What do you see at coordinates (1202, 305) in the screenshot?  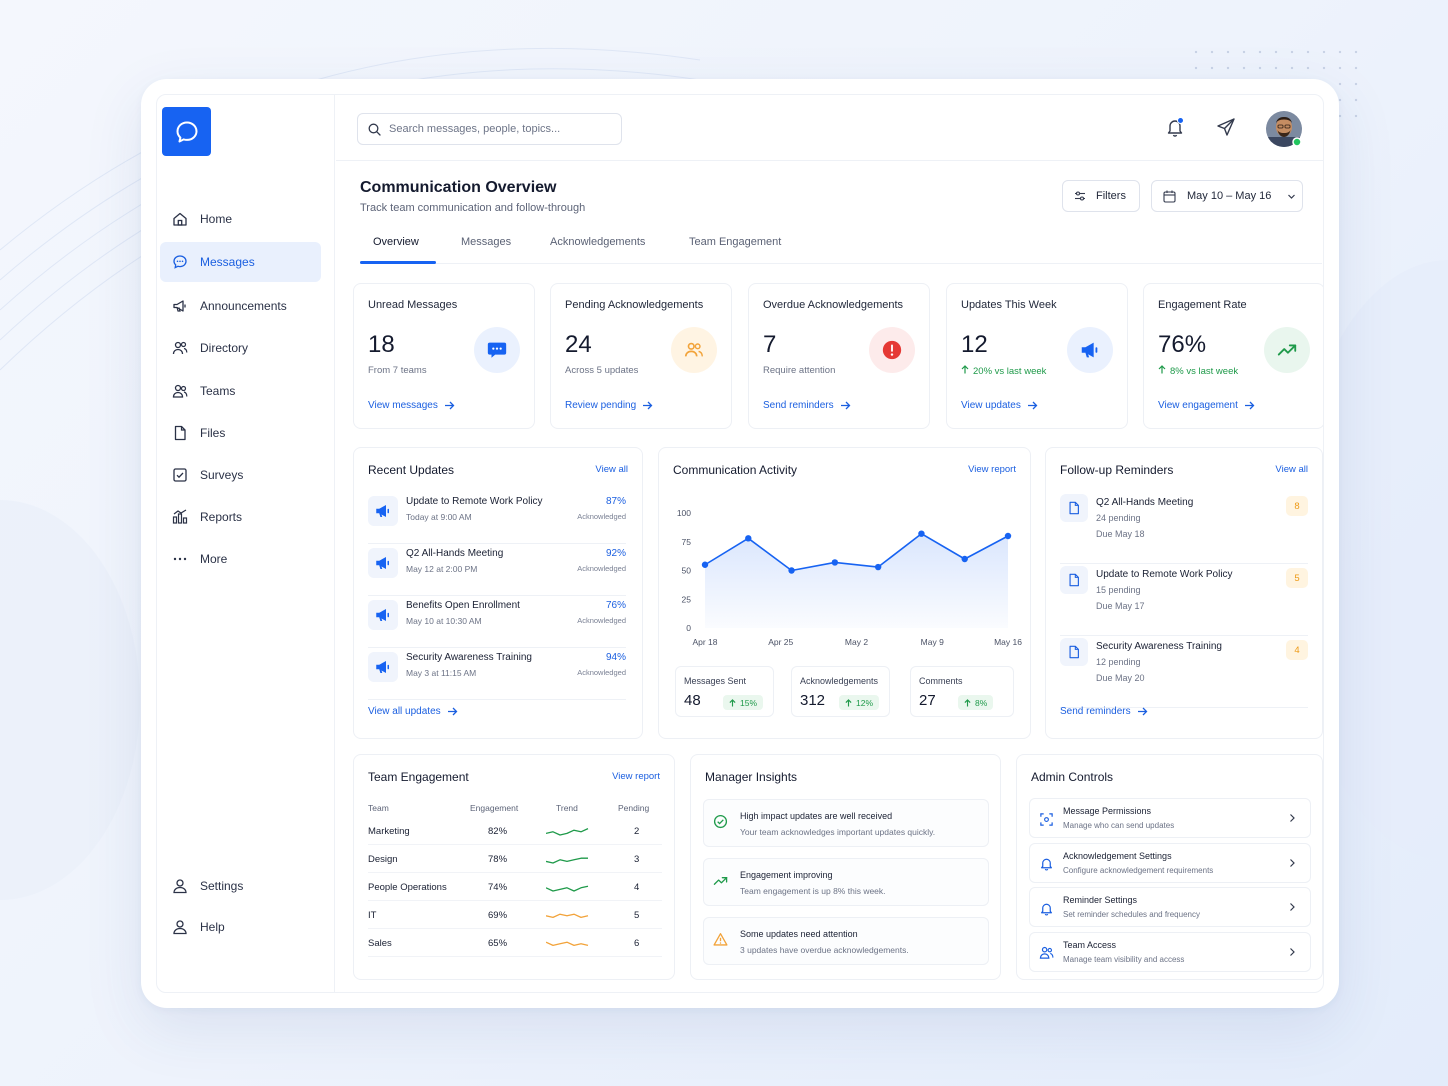 I see `kpi-title: Engagement Rate` at bounding box center [1202, 305].